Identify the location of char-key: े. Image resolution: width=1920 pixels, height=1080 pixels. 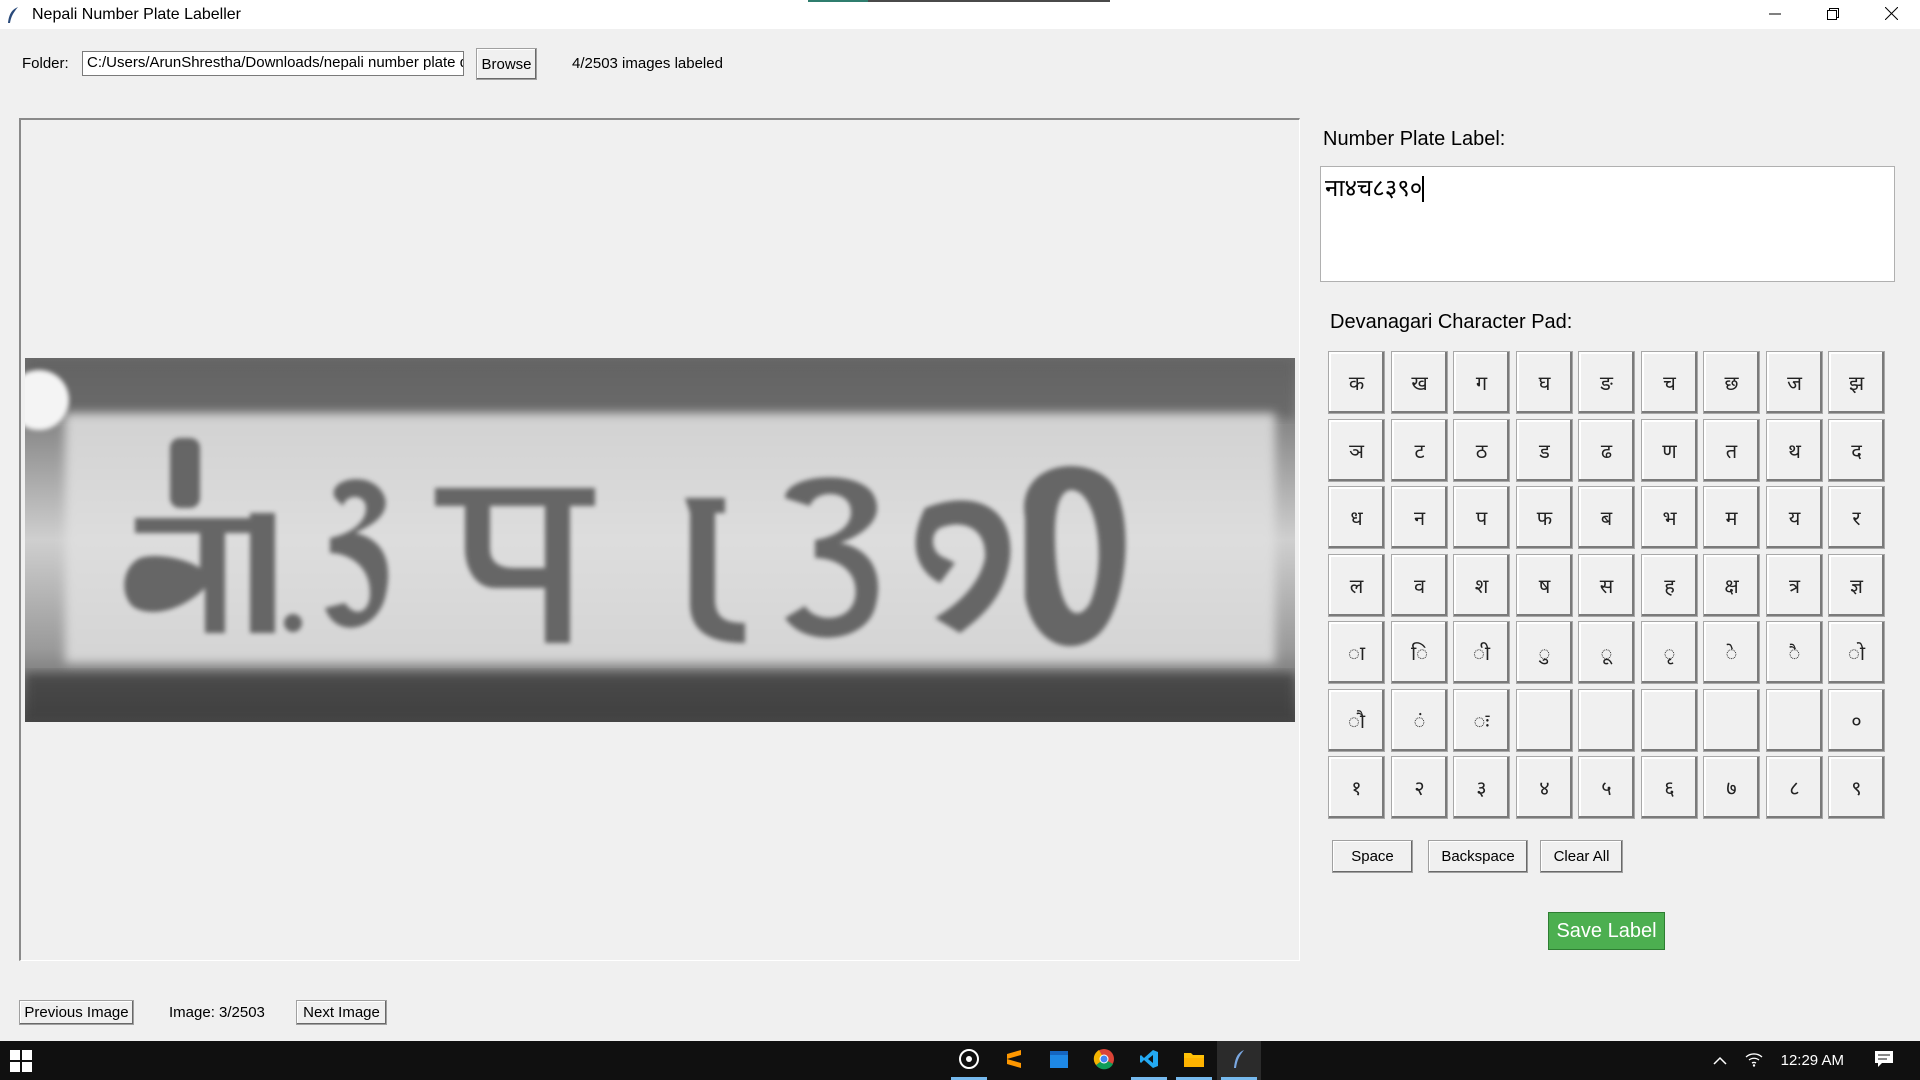
(1731, 652).